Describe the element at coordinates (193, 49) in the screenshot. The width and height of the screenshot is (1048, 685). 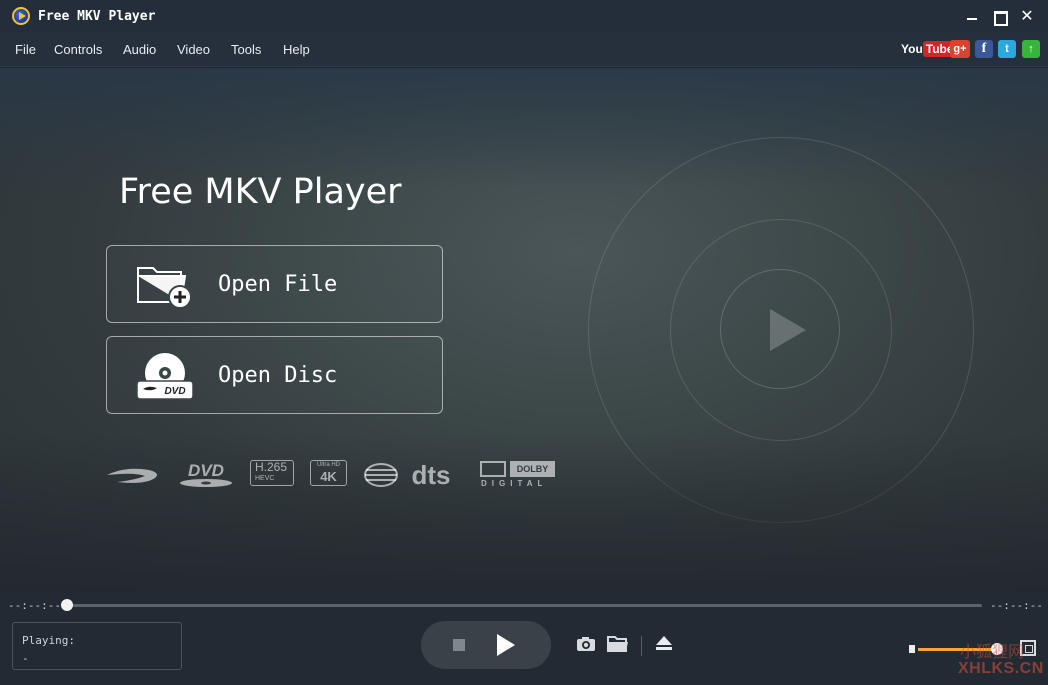
I see `menu-video: Video` at that location.